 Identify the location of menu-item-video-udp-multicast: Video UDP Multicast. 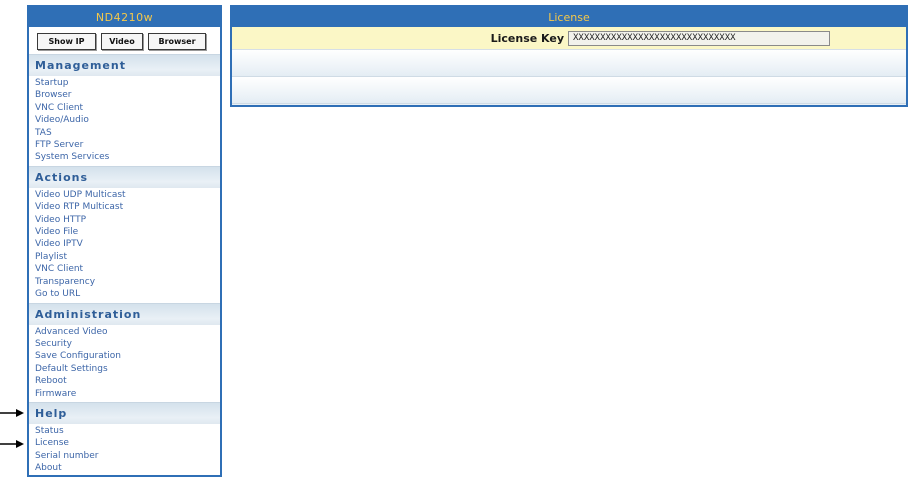
(127, 195).